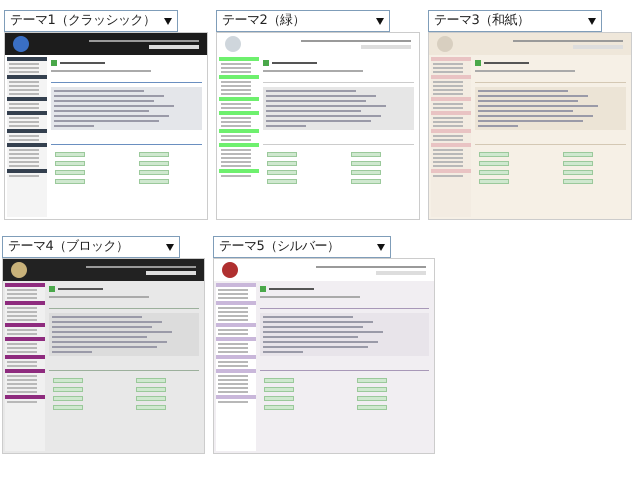  I want to click on theme-select: テーマ4（ブロック）, so click(91, 247).